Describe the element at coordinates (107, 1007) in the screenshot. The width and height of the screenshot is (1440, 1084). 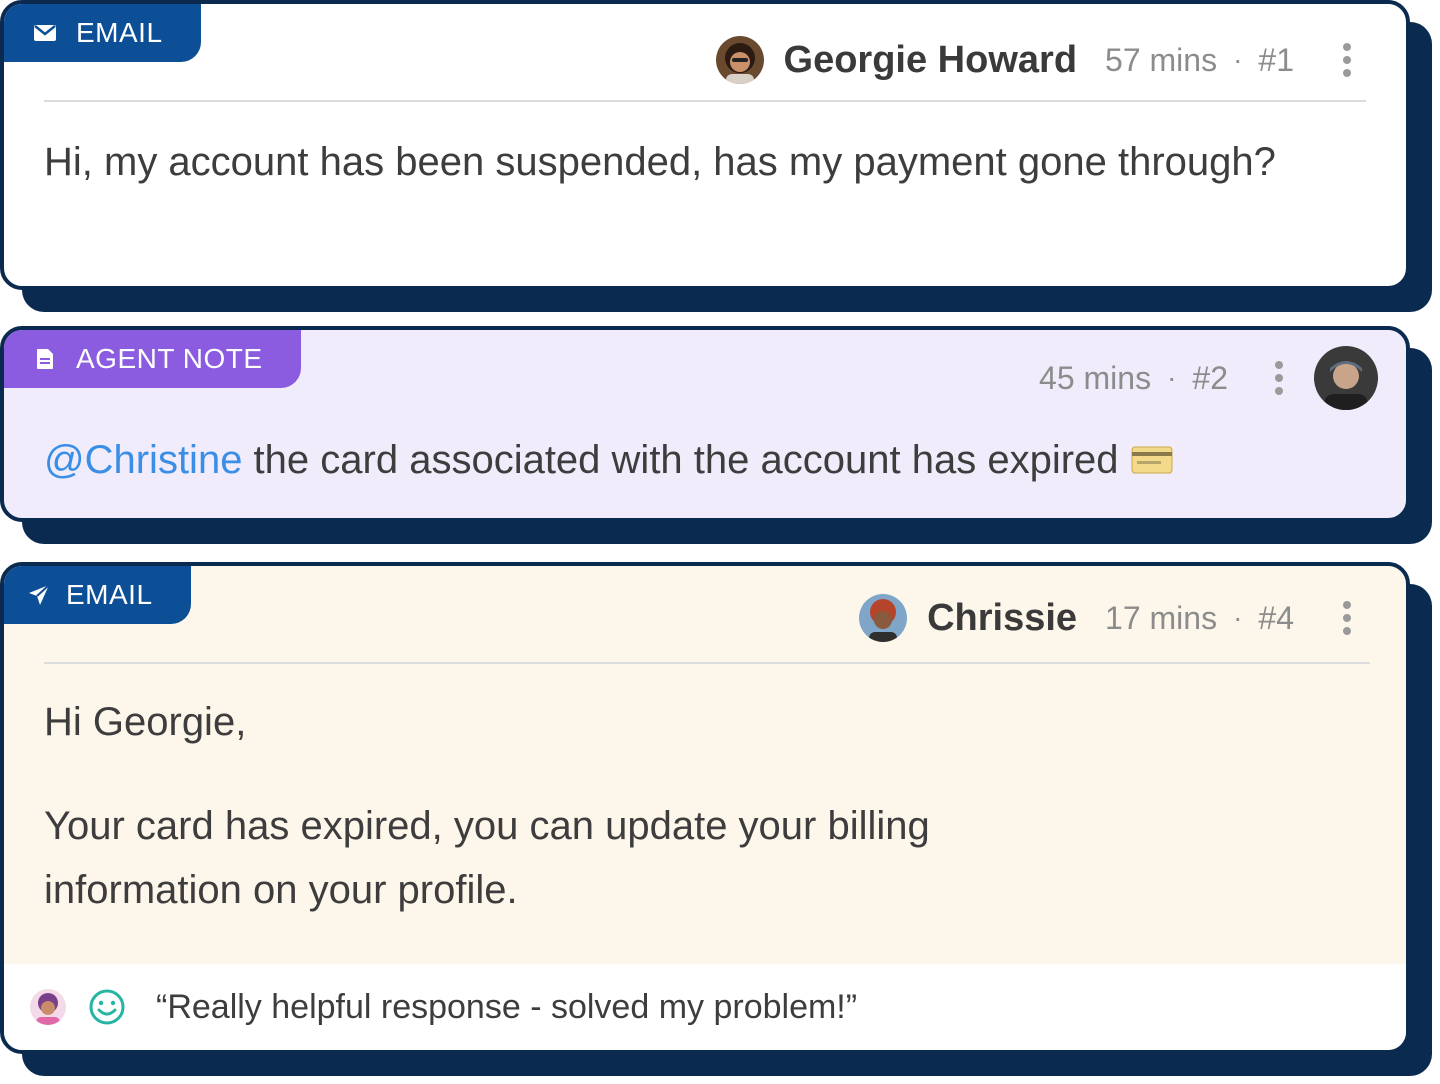
I see `smiley-icon` at that location.